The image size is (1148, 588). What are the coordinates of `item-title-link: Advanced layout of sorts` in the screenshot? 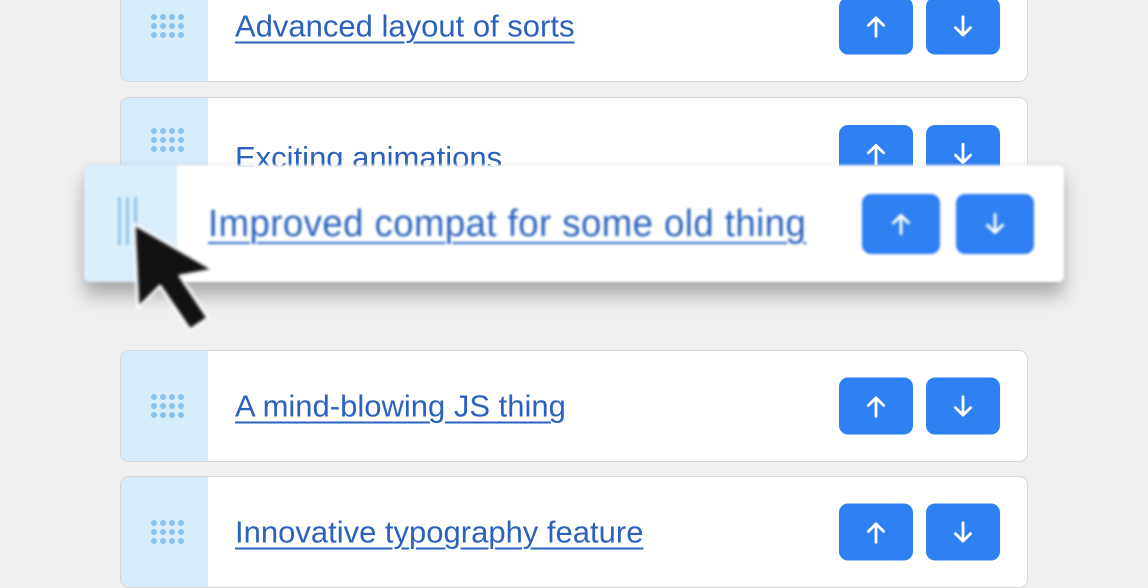 It's located at (404, 26).